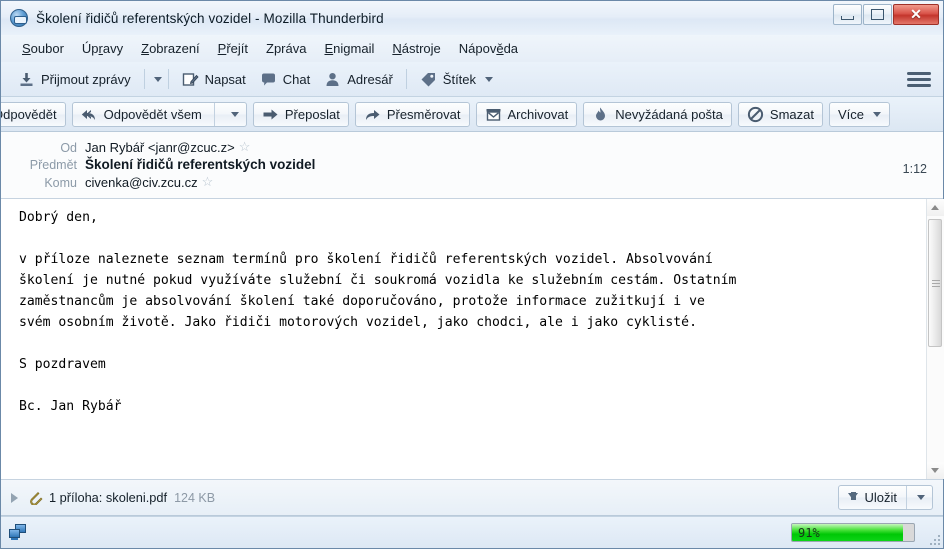 The width and height of the screenshot is (944, 549). I want to click on archive-label: Archivovat, so click(538, 114).